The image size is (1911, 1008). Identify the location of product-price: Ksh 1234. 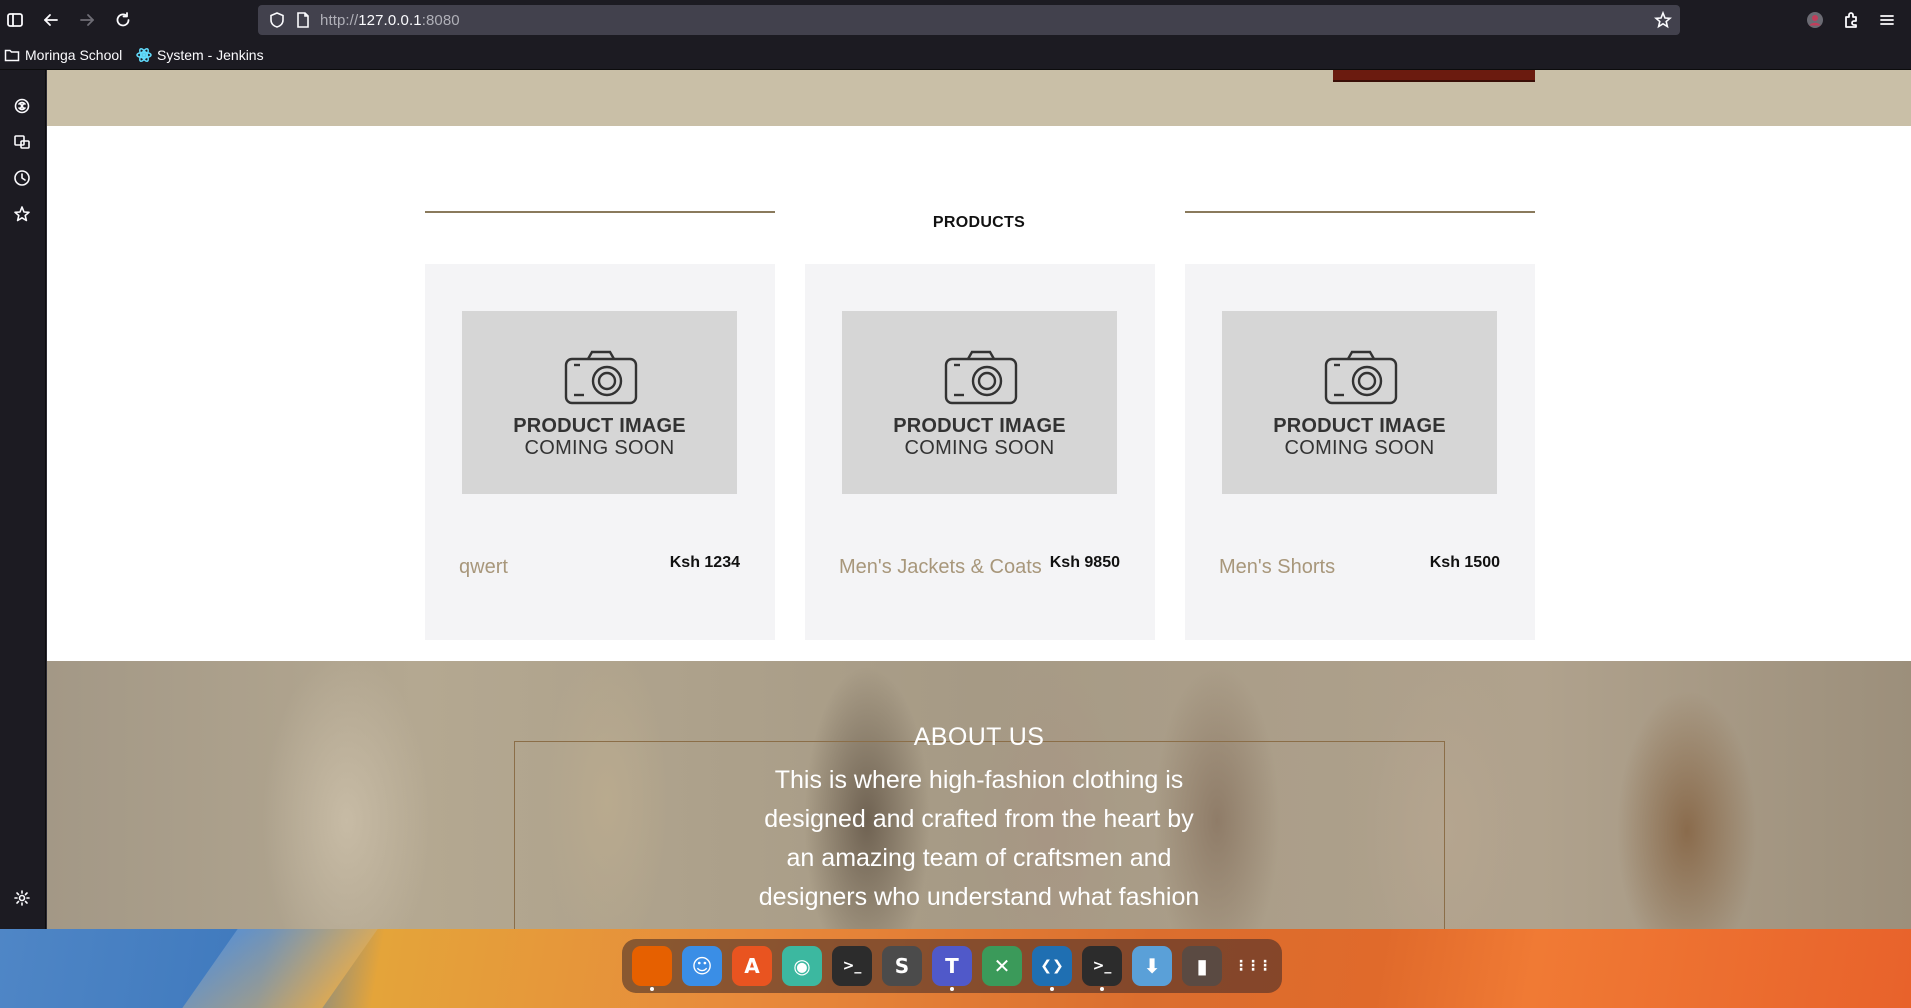
(704, 562).